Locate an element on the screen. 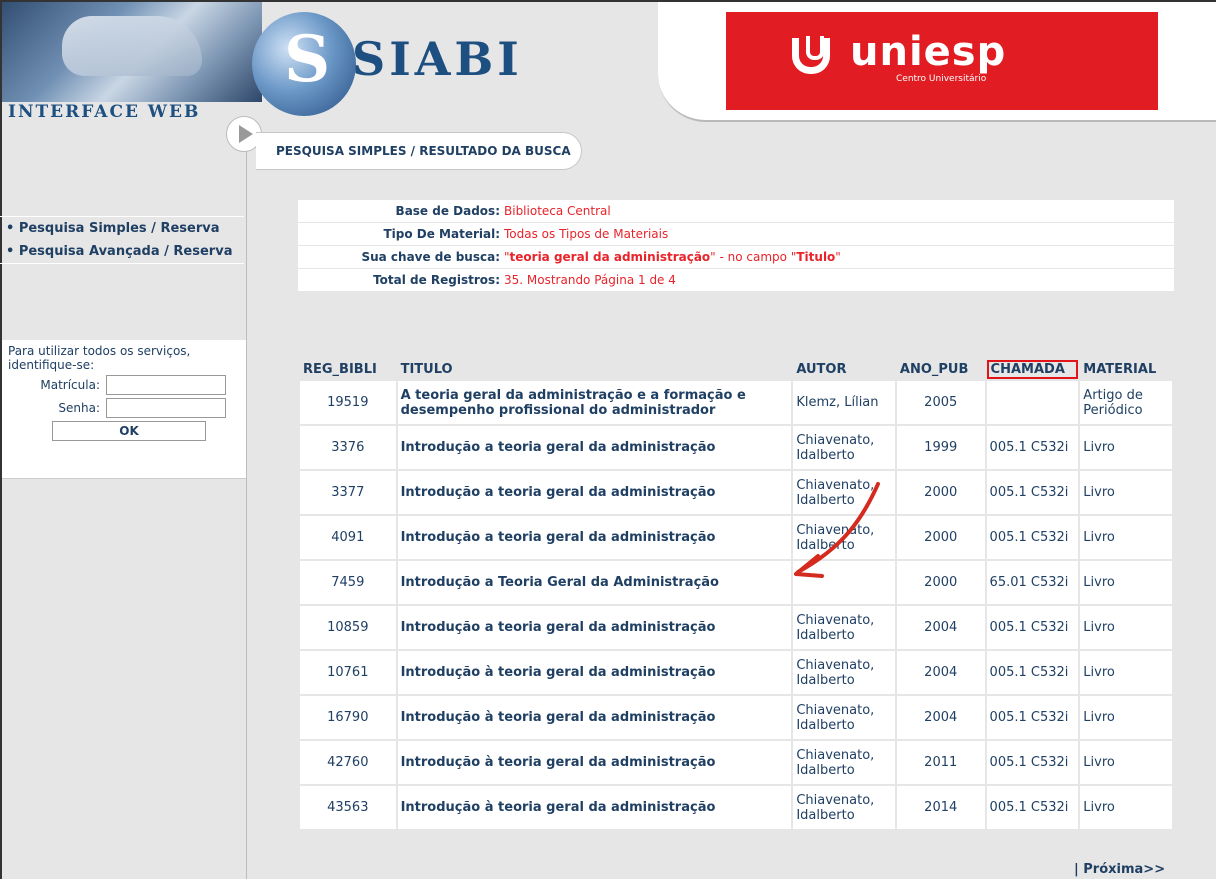  uniesp-logo: uniesp Centro Universitário is located at coordinates (942, 61).